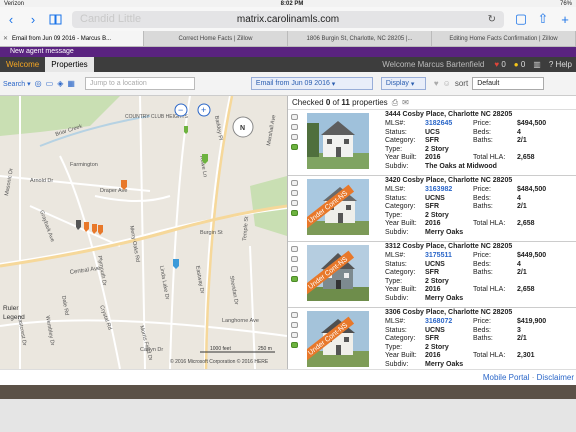 This screenshot has height=432, width=576. What do you see at coordinates (449, 322) in the screenshot?
I see `mls-number-link: 3168072` at bounding box center [449, 322].